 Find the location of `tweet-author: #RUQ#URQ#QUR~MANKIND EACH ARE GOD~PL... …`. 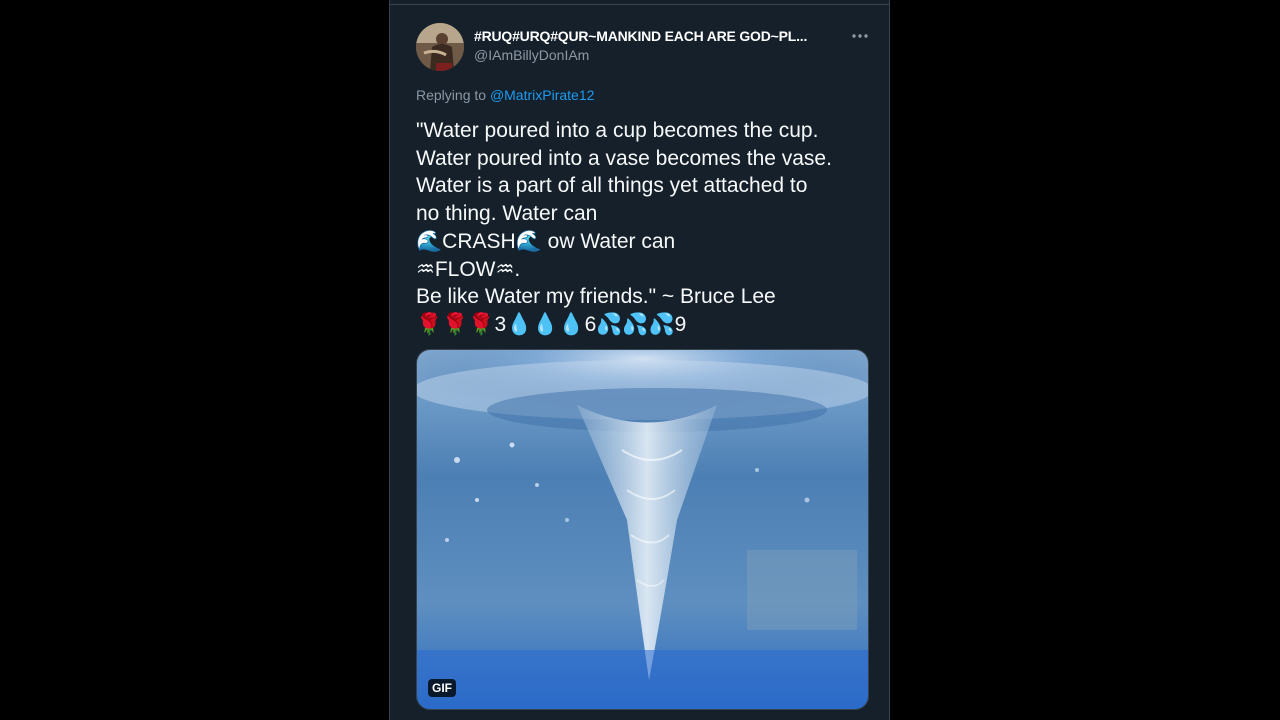

tweet-author: #RUQ#URQ#QUR~MANKIND EACH ARE GOD~PL... … is located at coordinates (664, 45).